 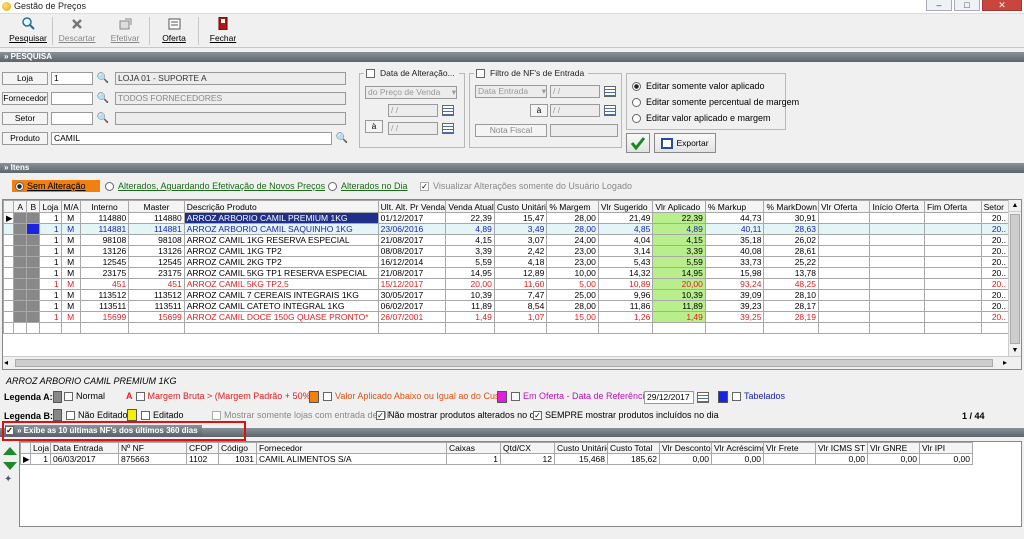 What do you see at coordinates (734, 284) in the screenshot?
I see `table-cell: 93,24` at bounding box center [734, 284].